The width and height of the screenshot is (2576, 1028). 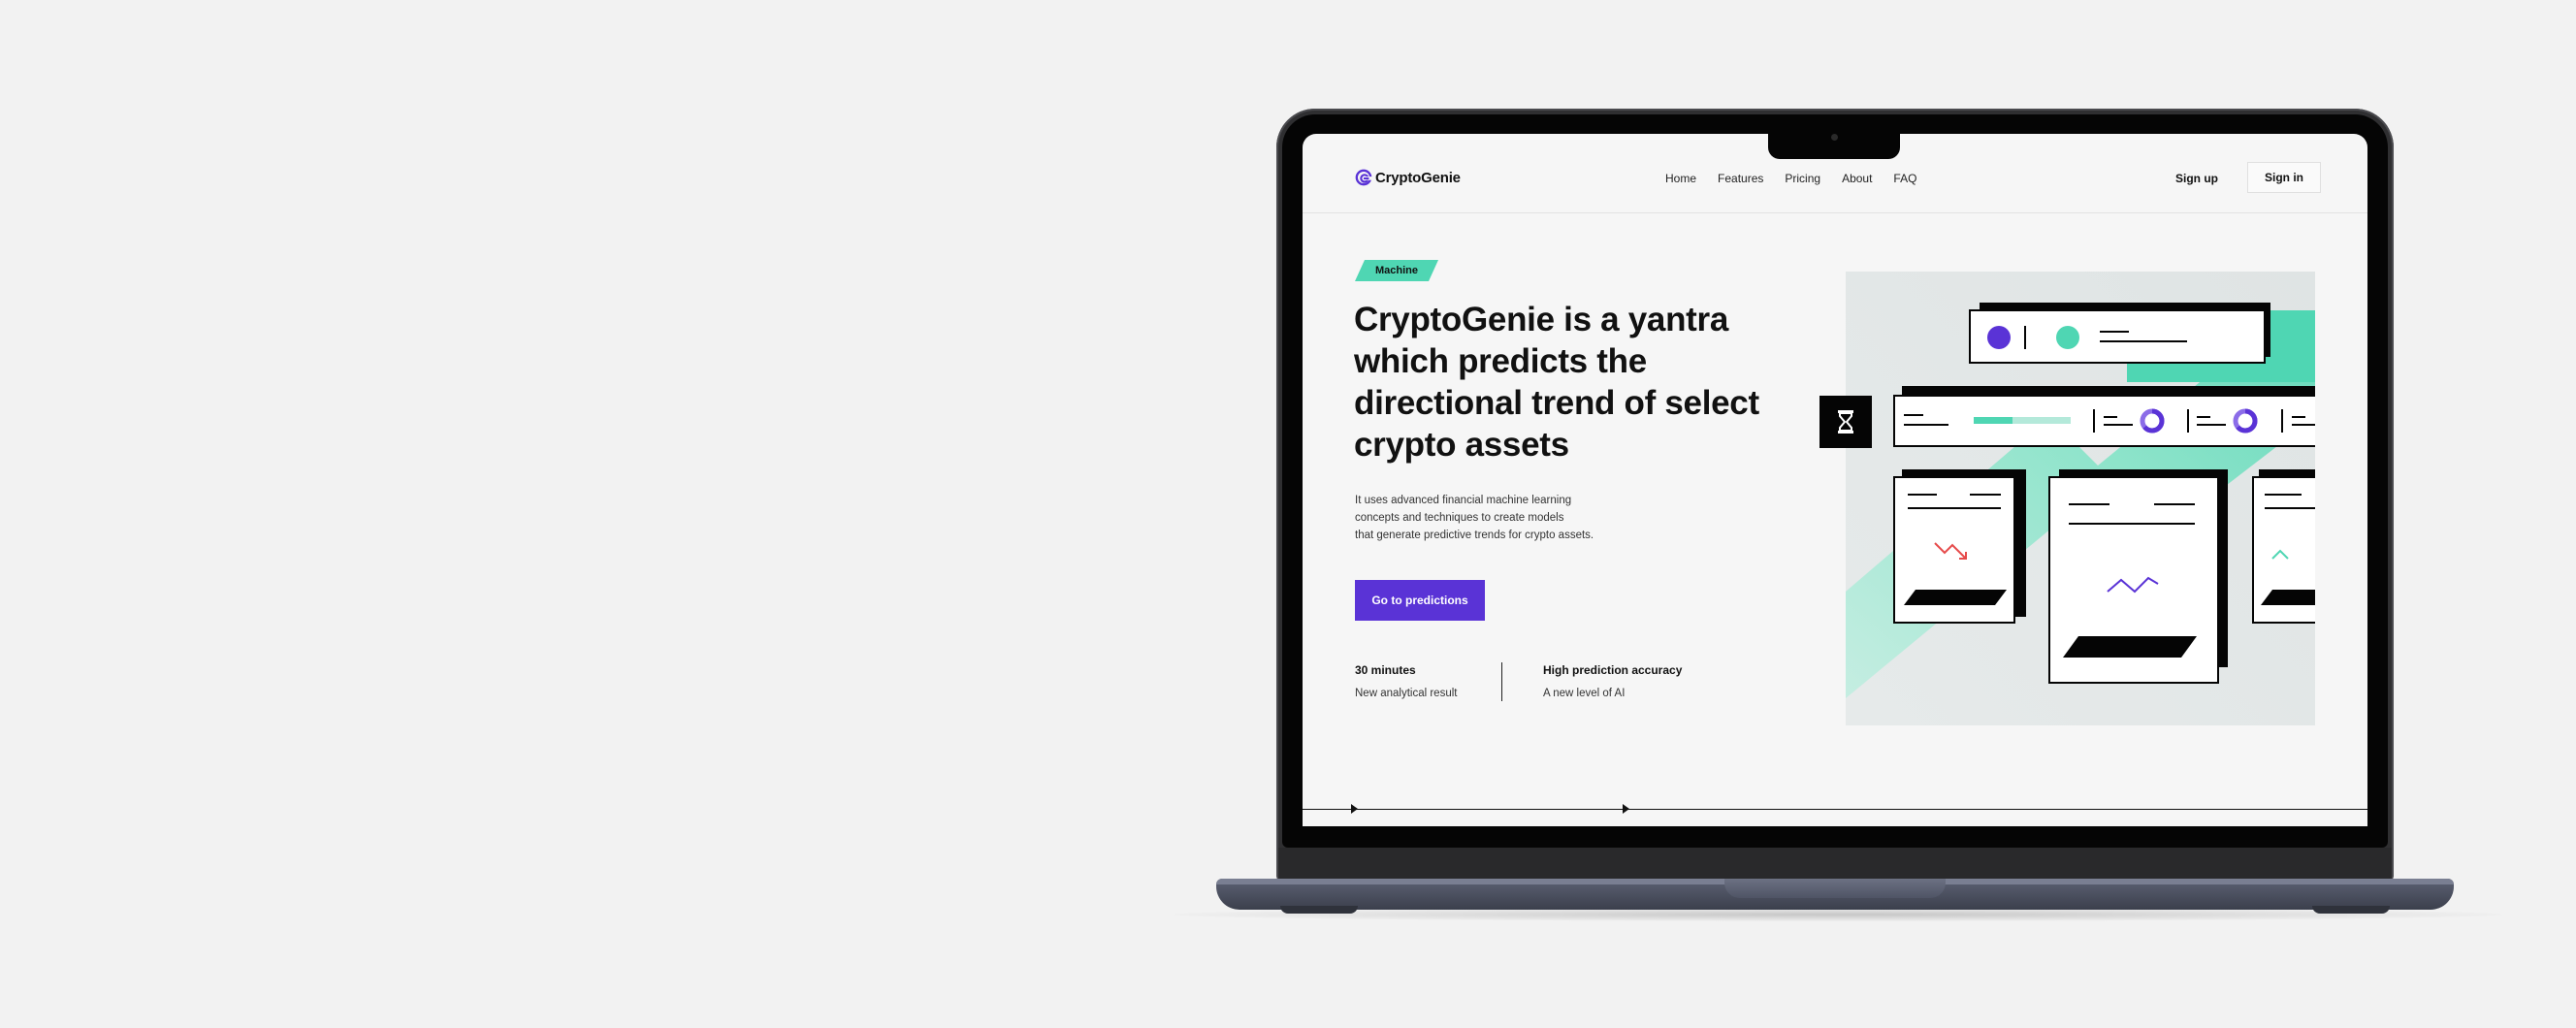 What do you see at coordinates (1363, 177) in the screenshot?
I see `cryptogenie-logo-icon` at bounding box center [1363, 177].